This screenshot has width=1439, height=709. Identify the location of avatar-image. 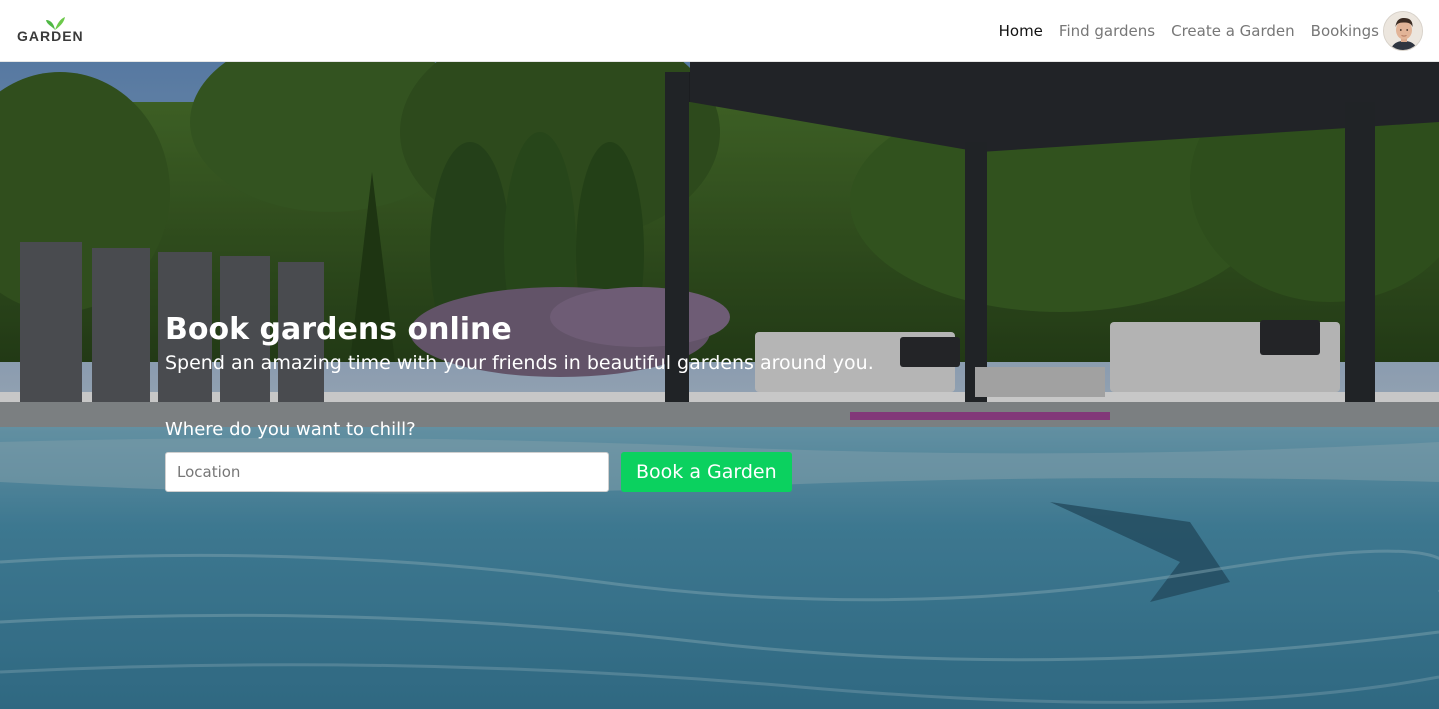
(1403, 31).